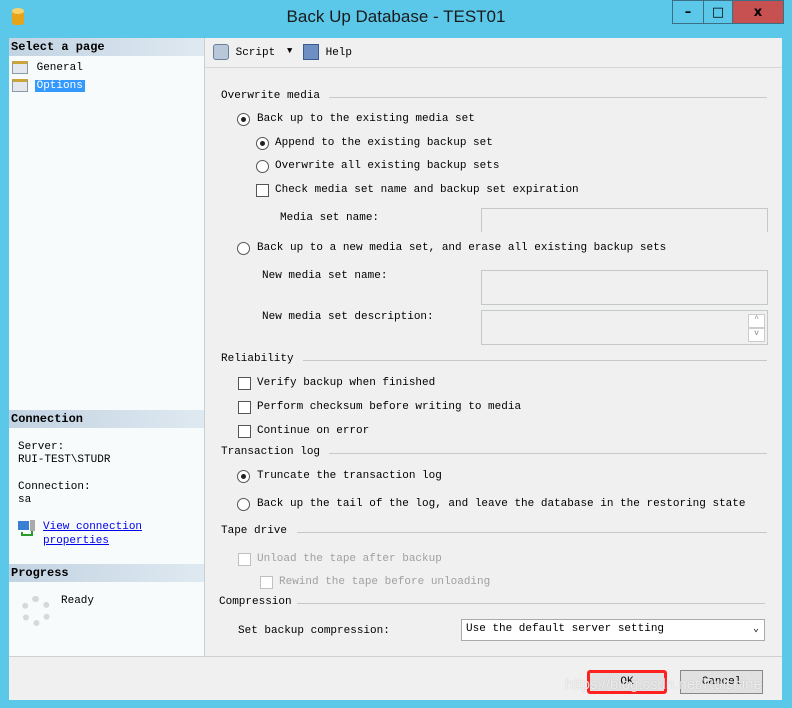 Image resolution: width=792 pixels, height=708 pixels. Describe the element at coordinates (389, 407) in the screenshot. I see `checksum-label: Perform checksum before writing to media` at that location.